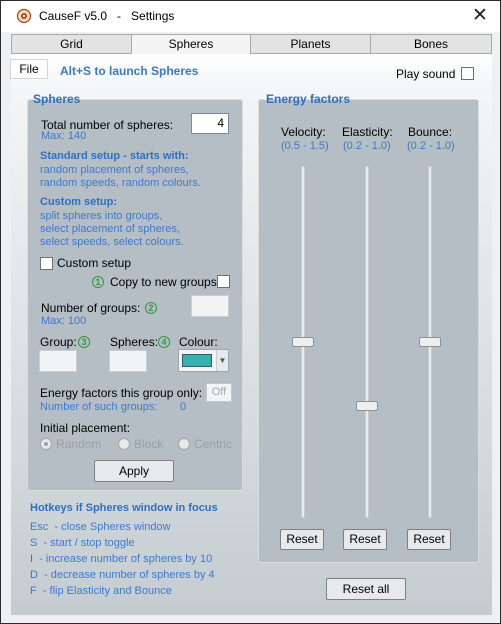  What do you see at coordinates (183, 407) in the screenshot?
I see `such-groups-value: 0` at bounding box center [183, 407].